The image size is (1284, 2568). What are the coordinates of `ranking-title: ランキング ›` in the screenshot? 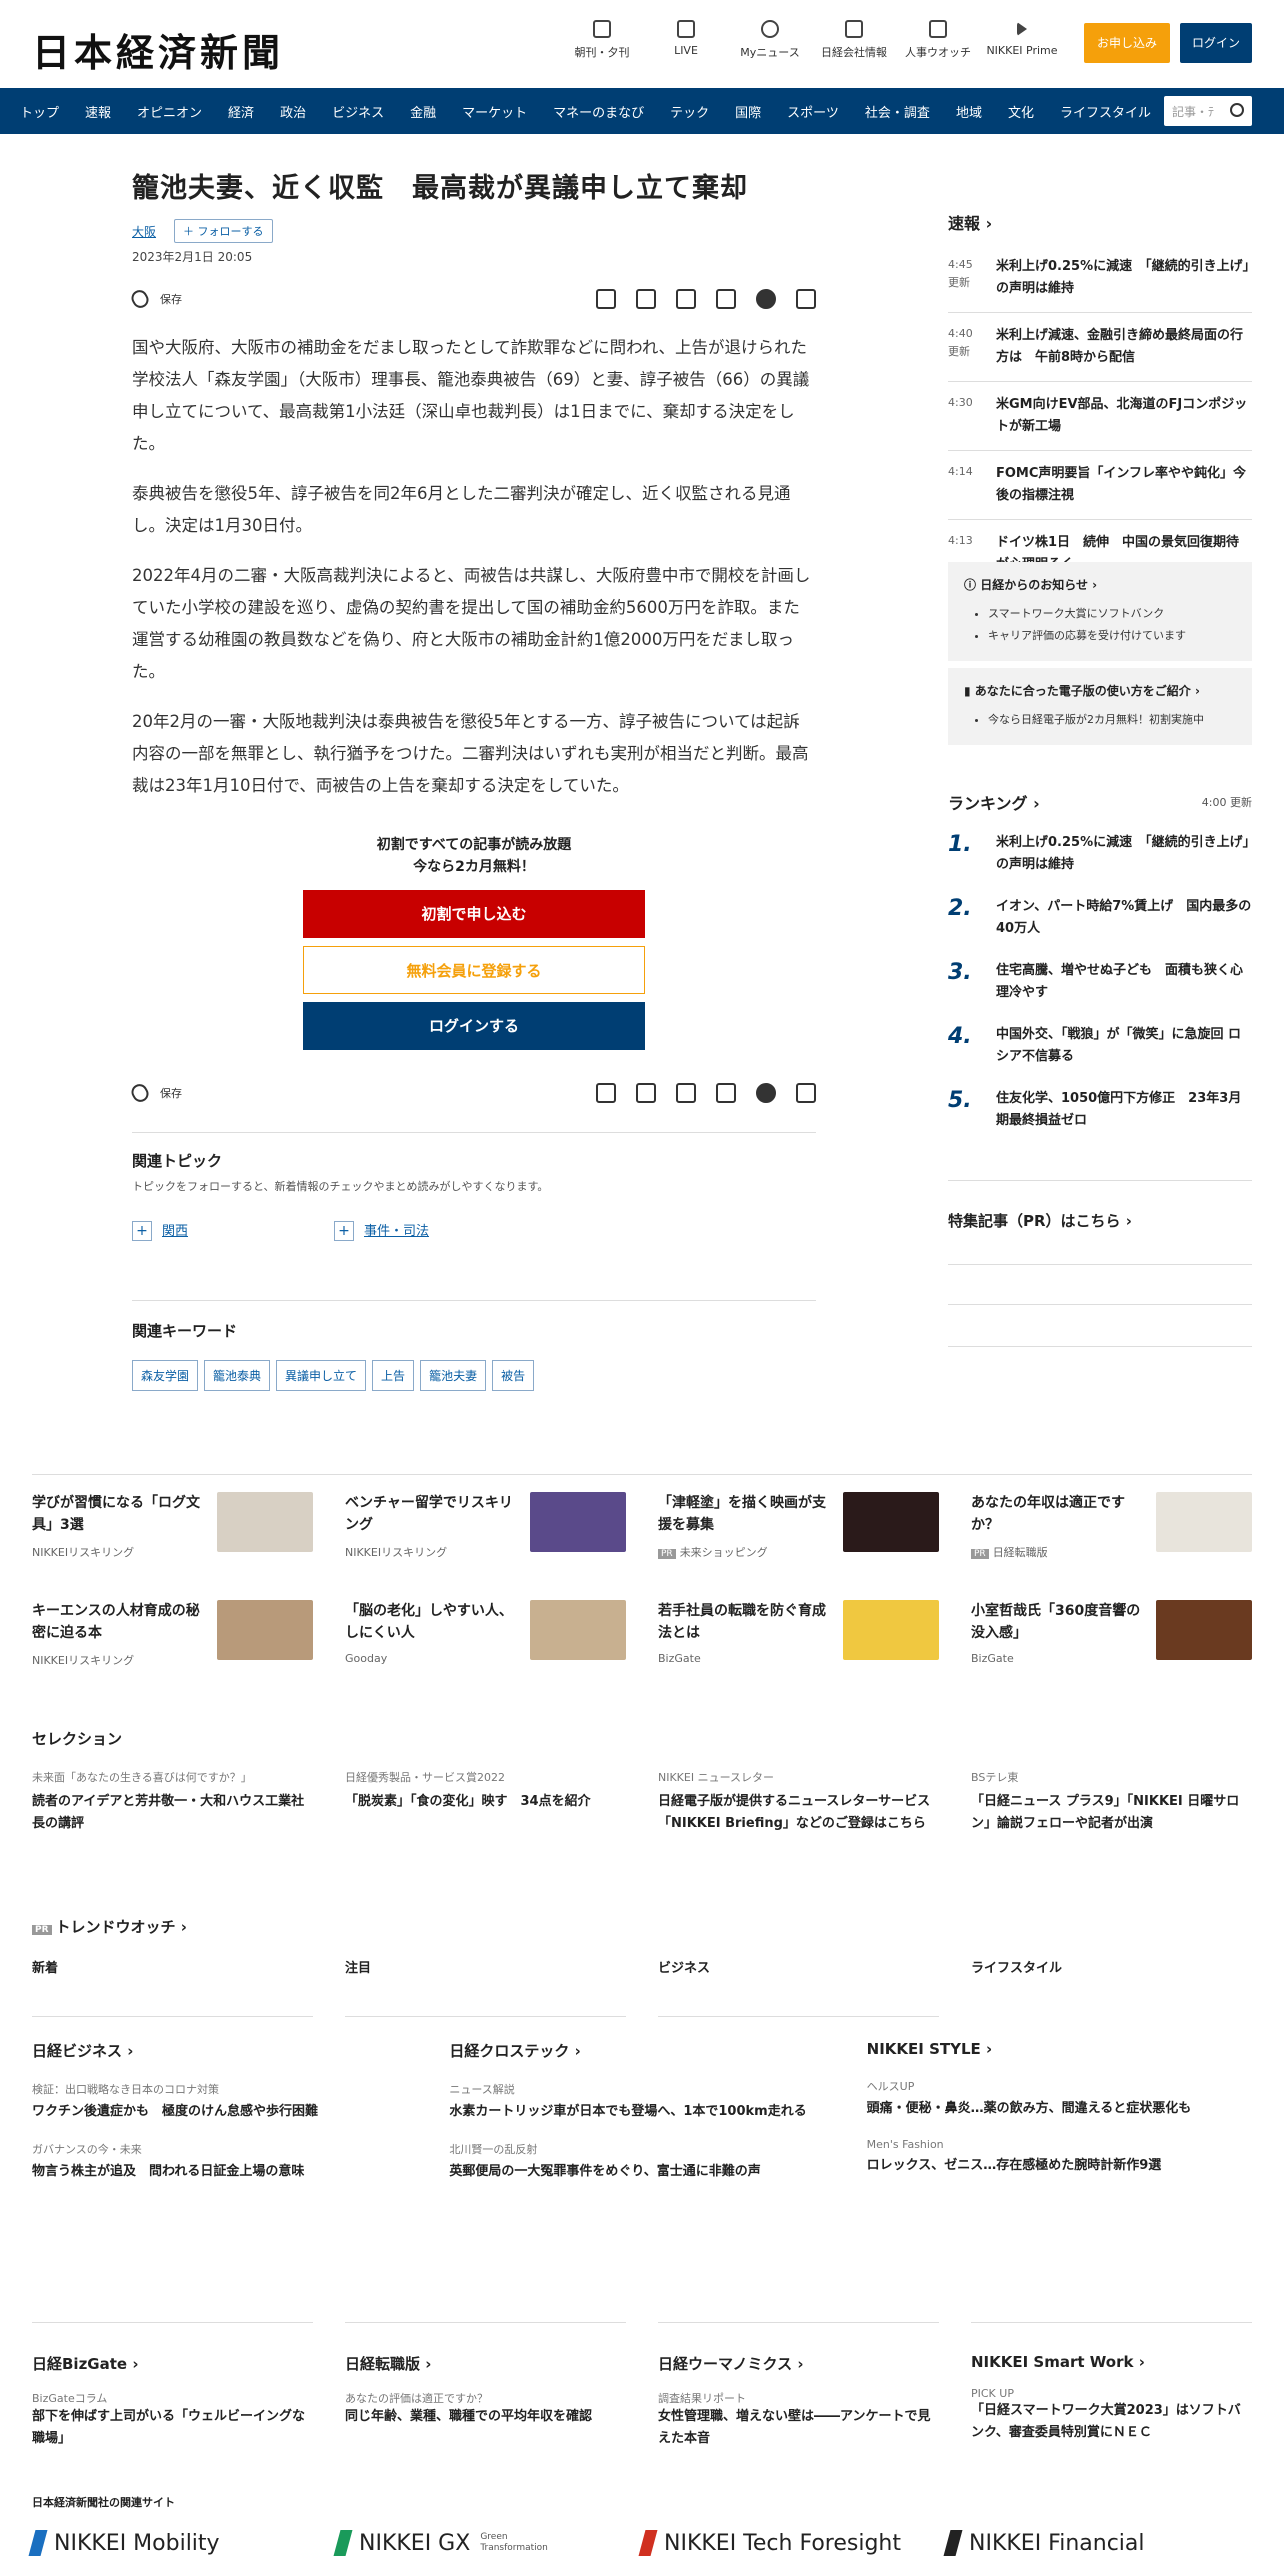 It's located at (994, 802).